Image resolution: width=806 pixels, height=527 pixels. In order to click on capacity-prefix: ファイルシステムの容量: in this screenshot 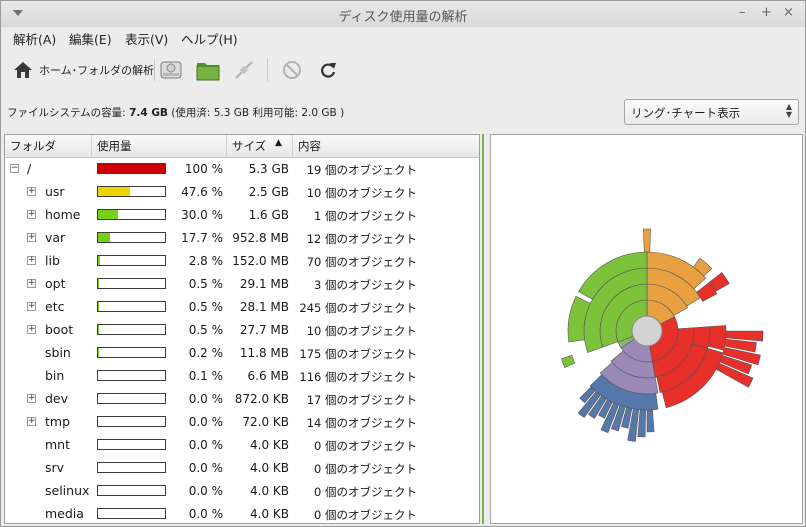, I will do `click(68, 113)`.